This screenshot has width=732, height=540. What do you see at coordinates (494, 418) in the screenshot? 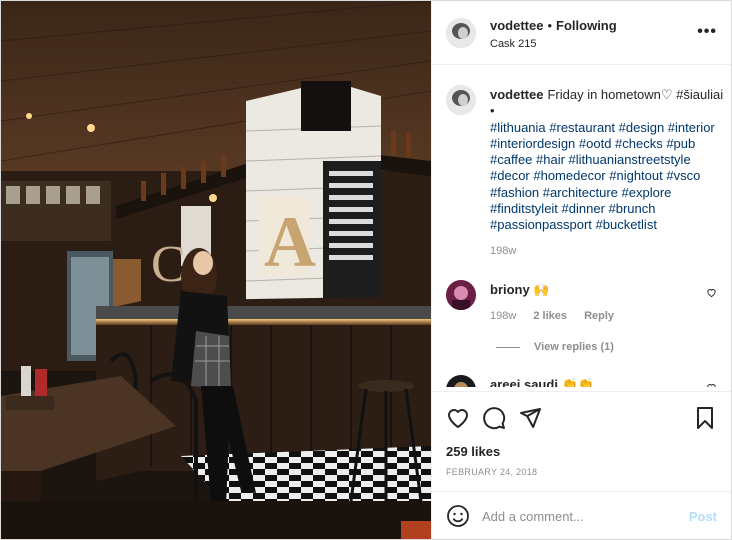
I see `comment-icon` at bounding box center [494, 418].